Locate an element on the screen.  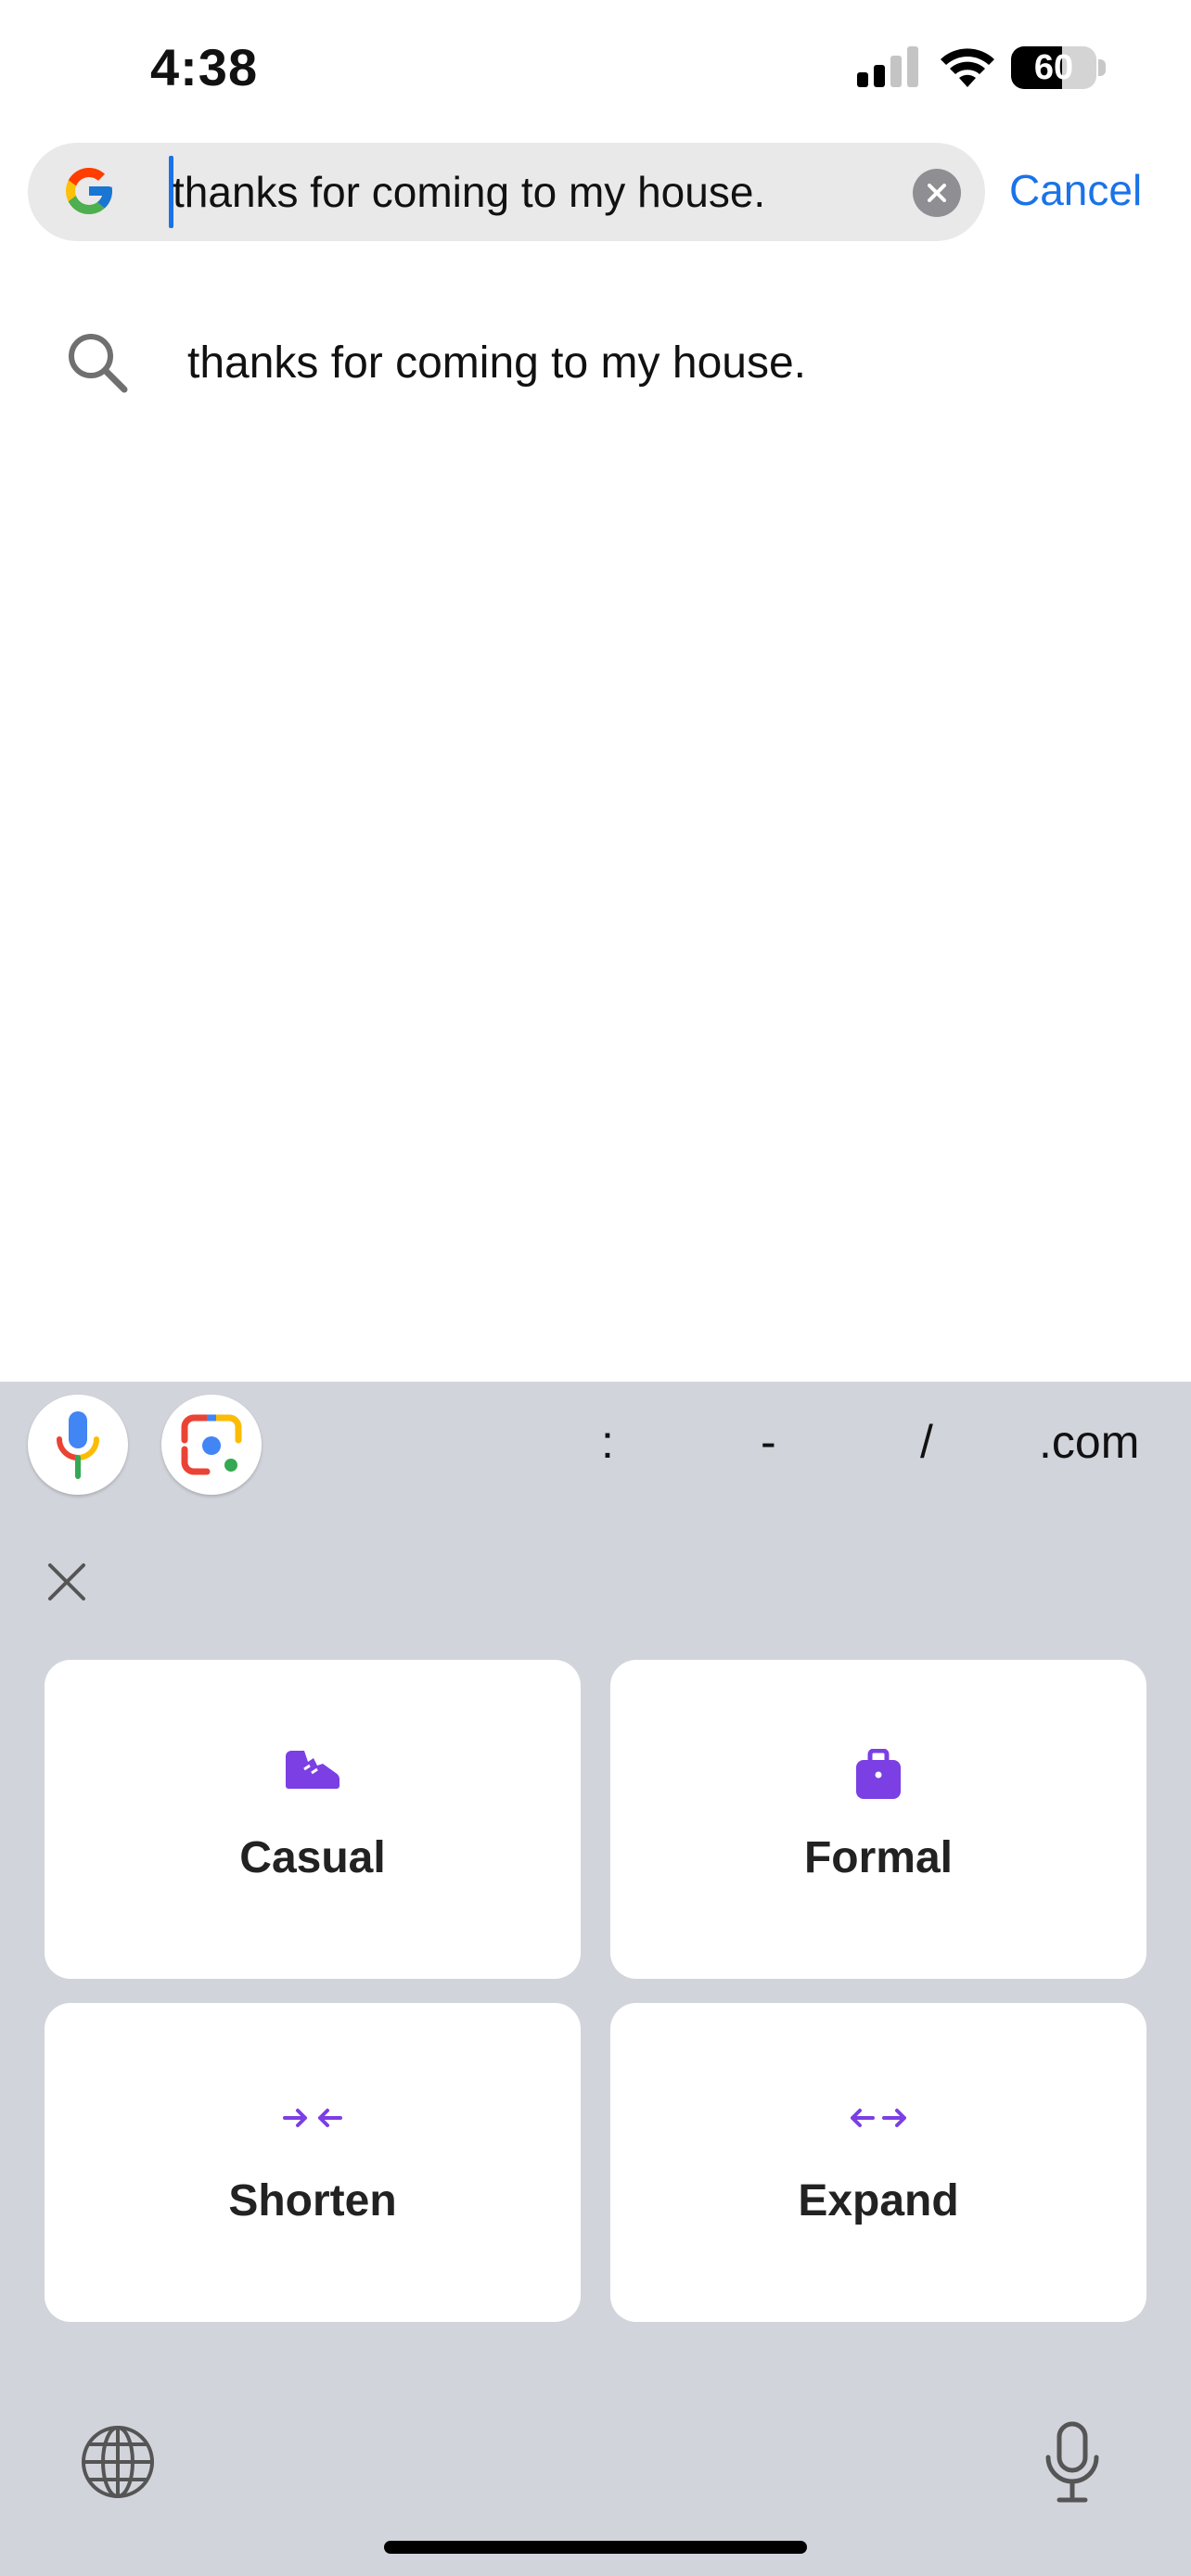
battery-icon: 60 is located at coordinates (1053, 67).